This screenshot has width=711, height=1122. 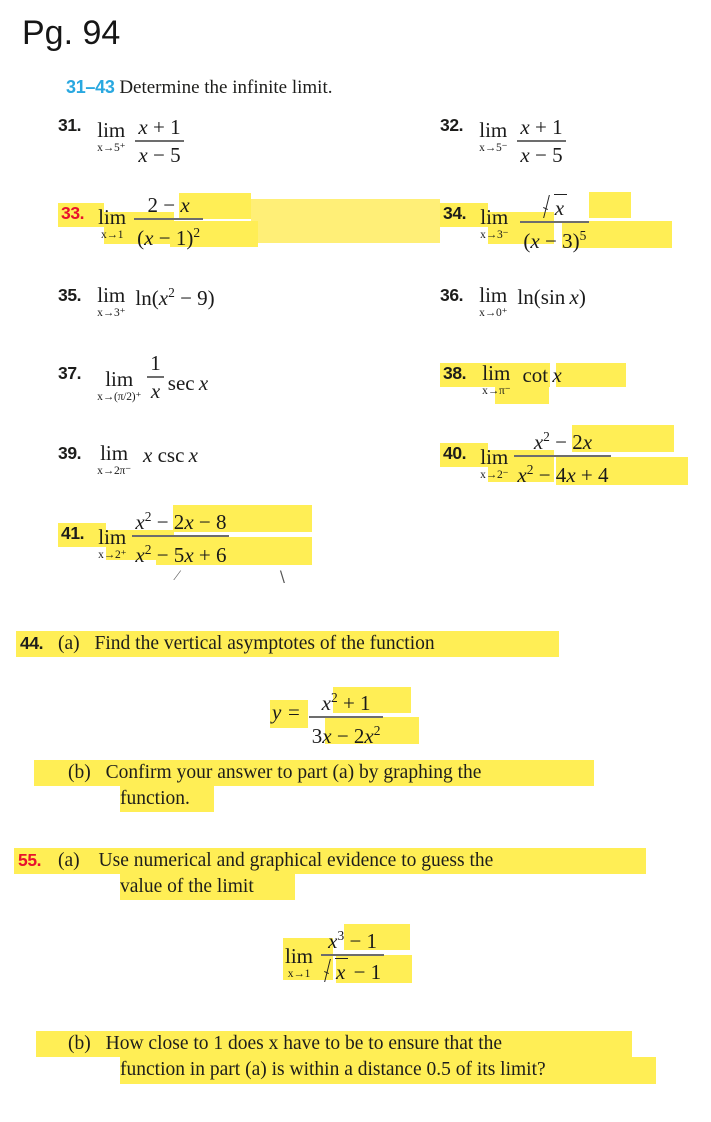 I want to click on problem-44-part-a-label: (a), so click(x=69, y=643).